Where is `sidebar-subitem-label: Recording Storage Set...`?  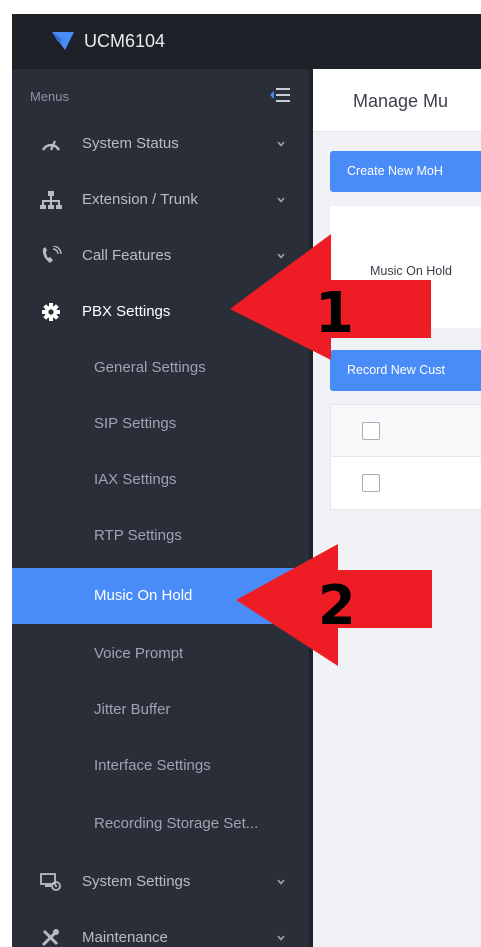
sidebar-subitem-label: Recording Storage Set... is located at coordinates (176, 823).